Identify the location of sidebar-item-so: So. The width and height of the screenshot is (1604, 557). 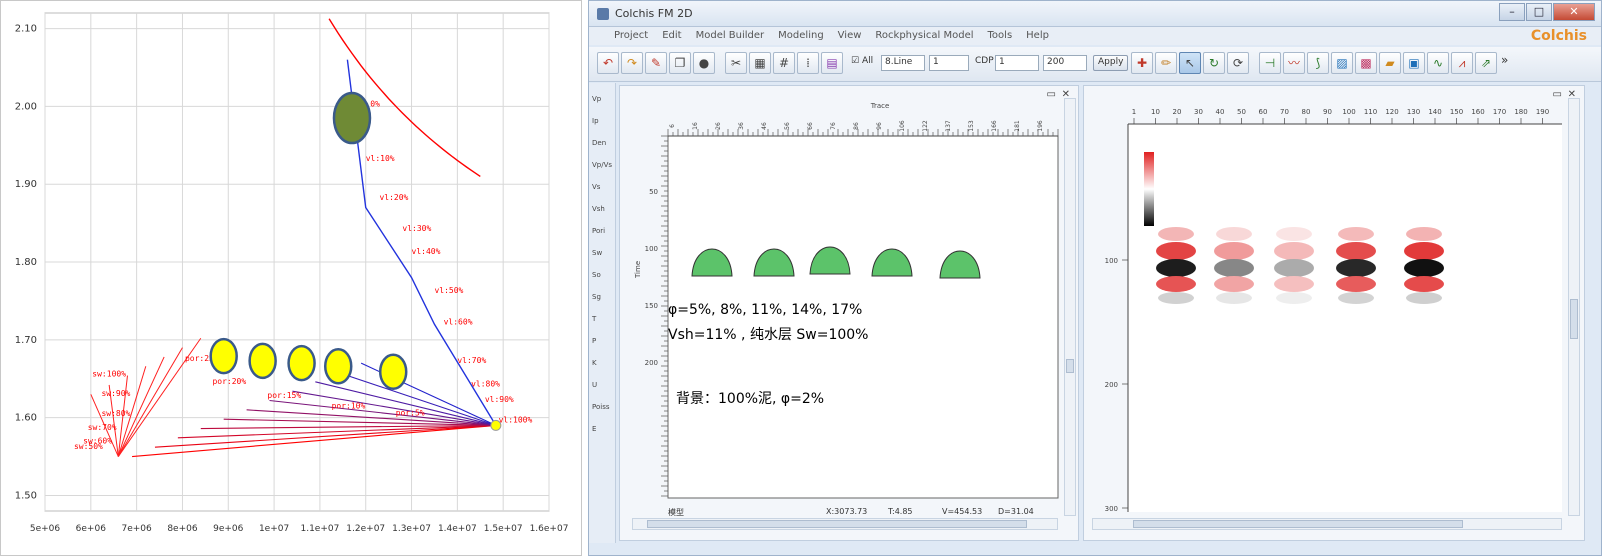
(596, 275).